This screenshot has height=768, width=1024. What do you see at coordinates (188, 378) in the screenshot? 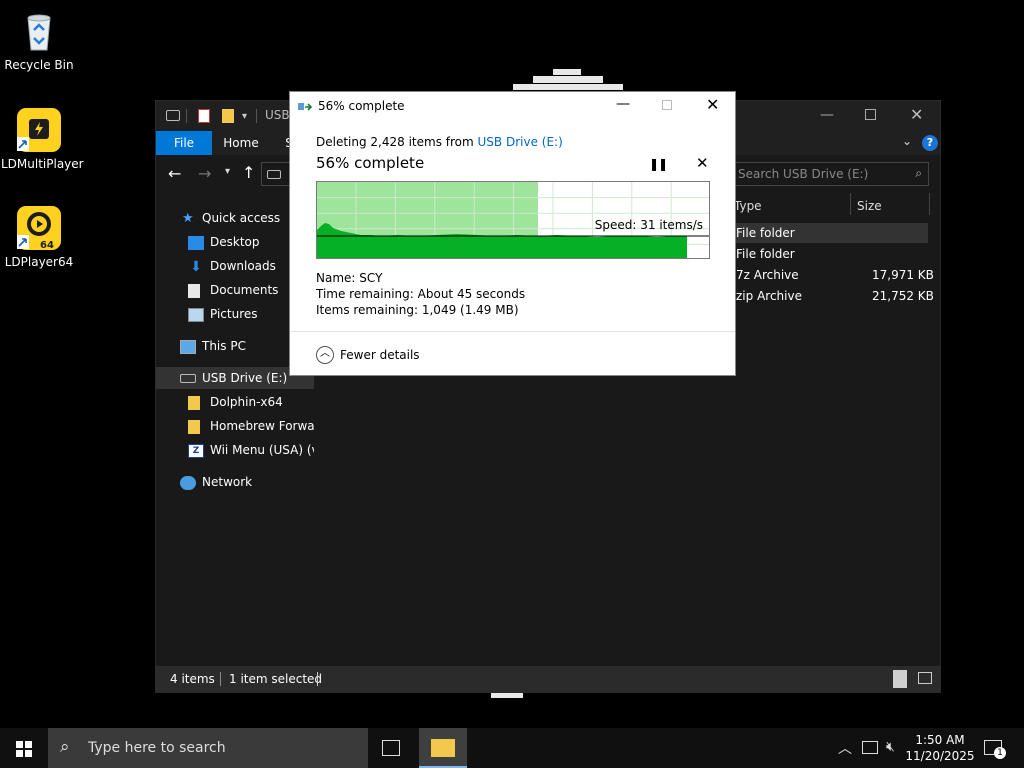
I see `usb-drive-icon` at bounding box center [188, 378].